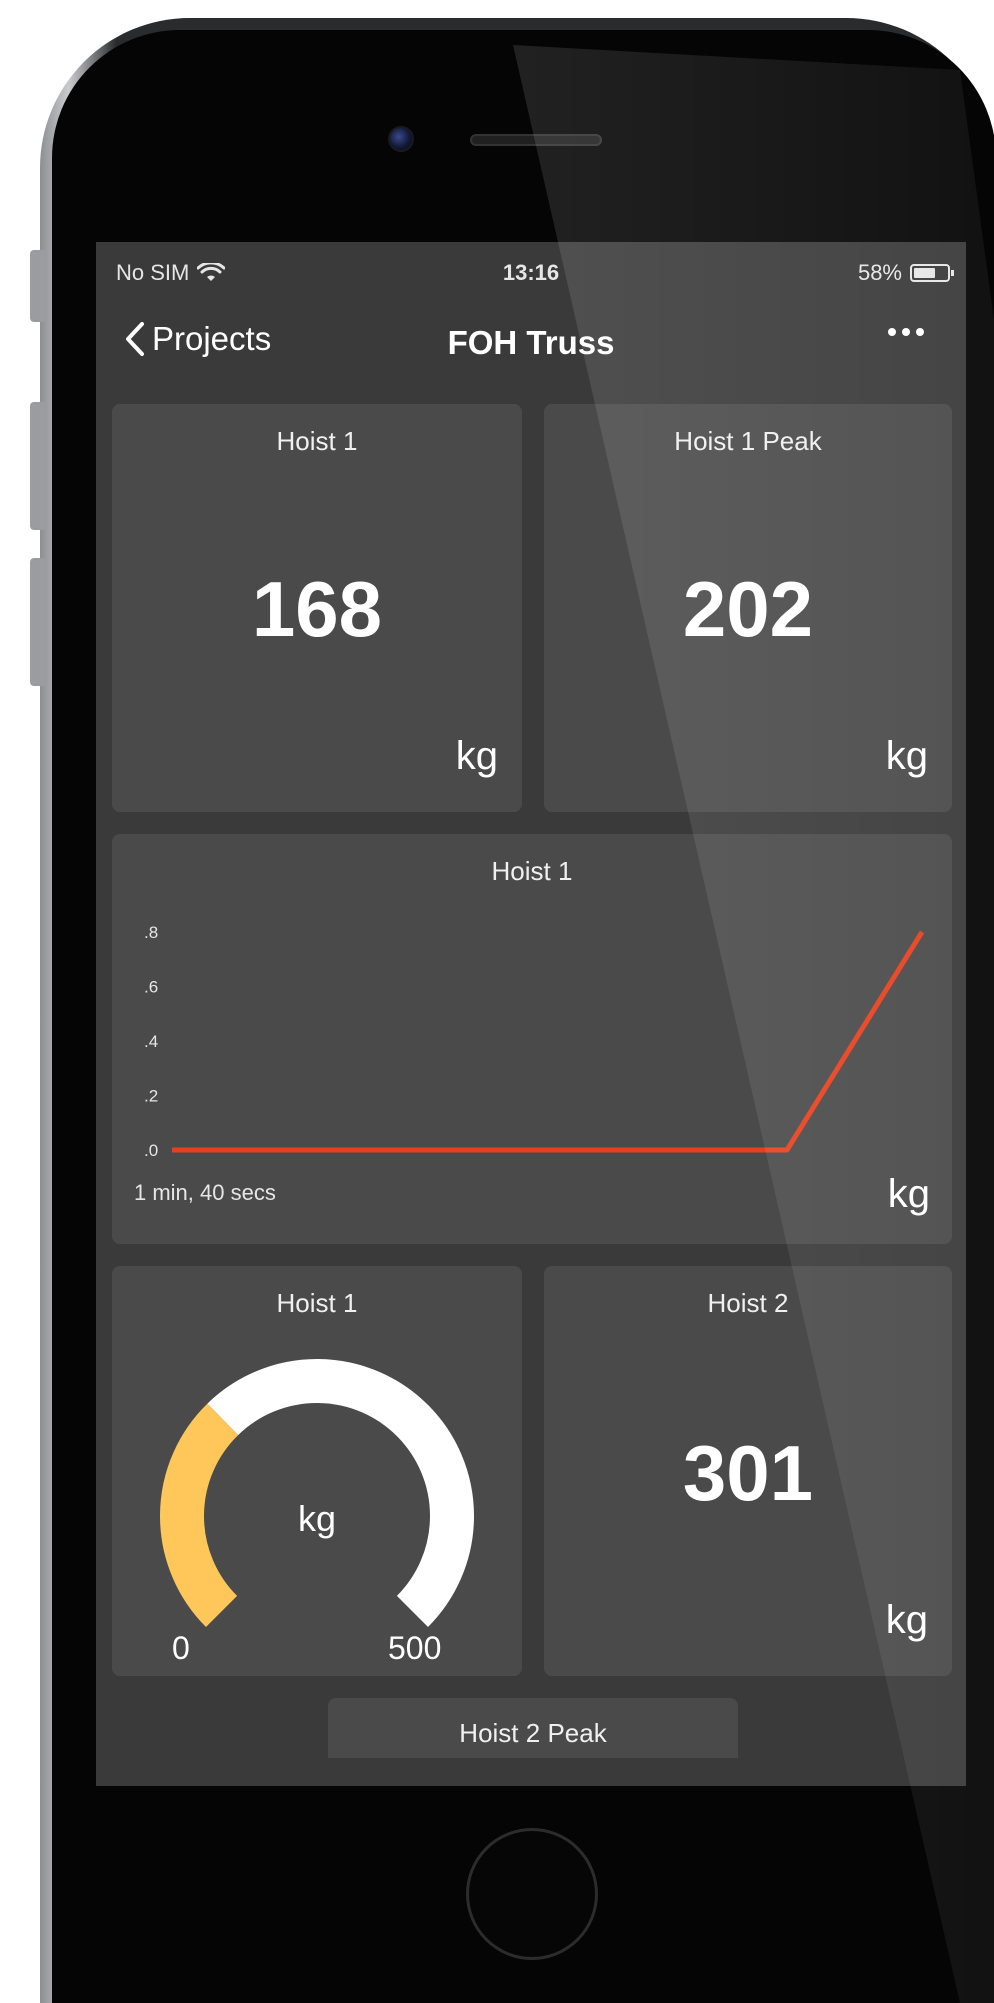 The height and width of the screenshot is (2003, 994). What do you see at coordinates (38, 286) in the screenshot?
I see `mute-switch` at bounding box center [38, 286].